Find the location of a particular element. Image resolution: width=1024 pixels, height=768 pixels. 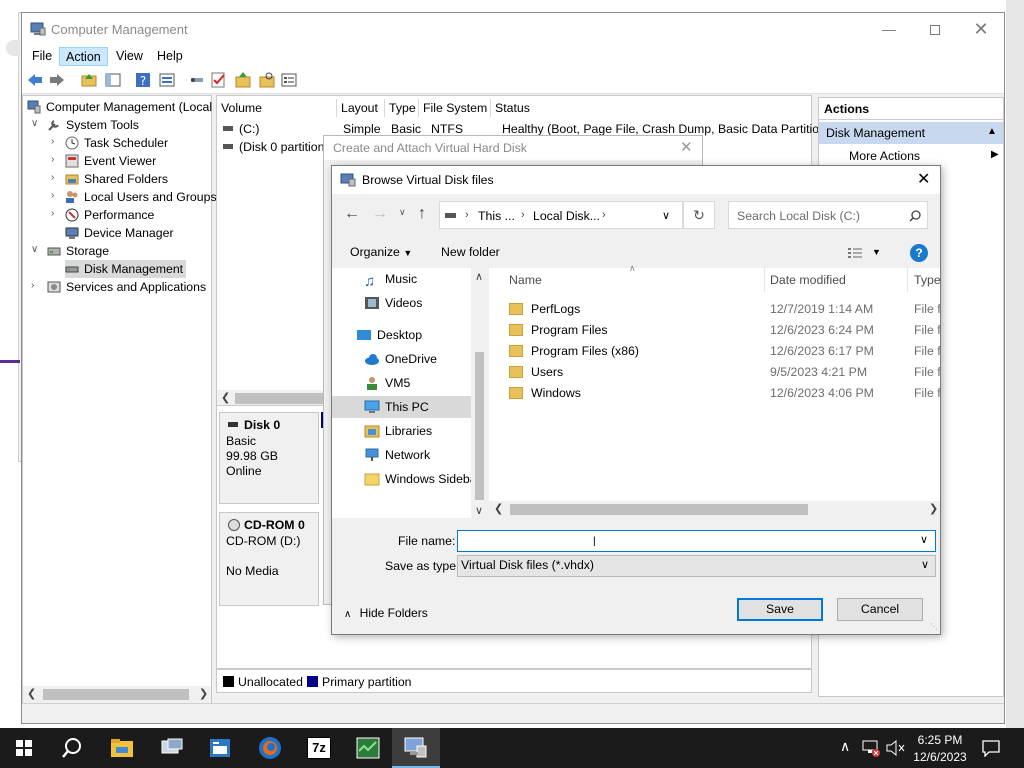

view-dropdown-icon: ▼ is located at coordinates (876, 252).